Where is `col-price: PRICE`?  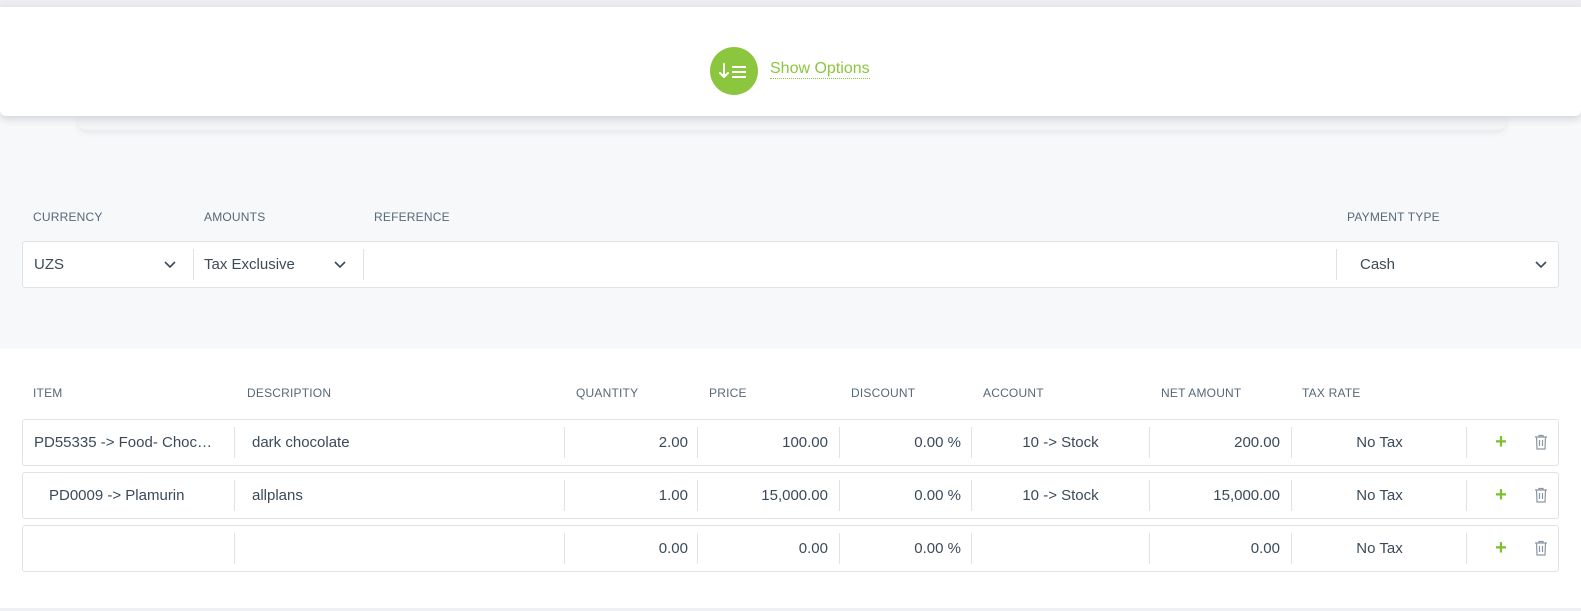
col-price: PRICE is located at coordinates (728, 393).